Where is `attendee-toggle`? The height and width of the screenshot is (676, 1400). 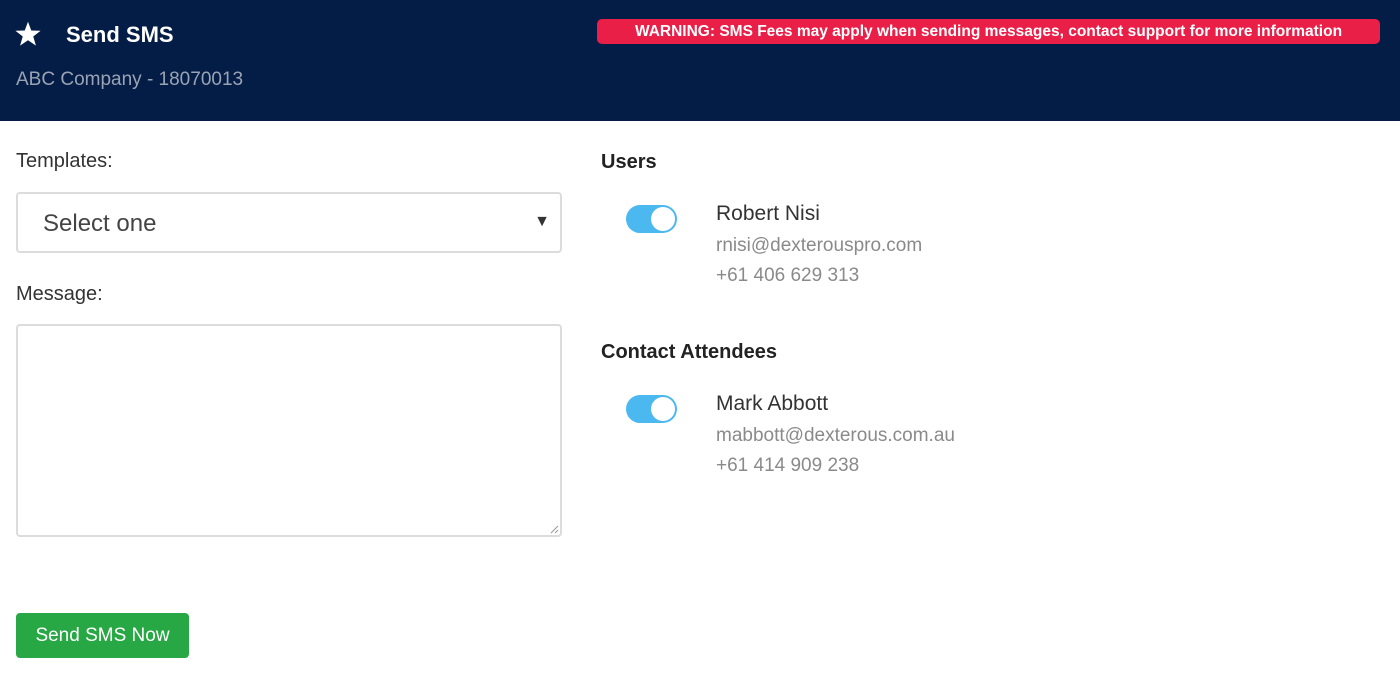 attendee-toggle is located at coordinates (651, 409).